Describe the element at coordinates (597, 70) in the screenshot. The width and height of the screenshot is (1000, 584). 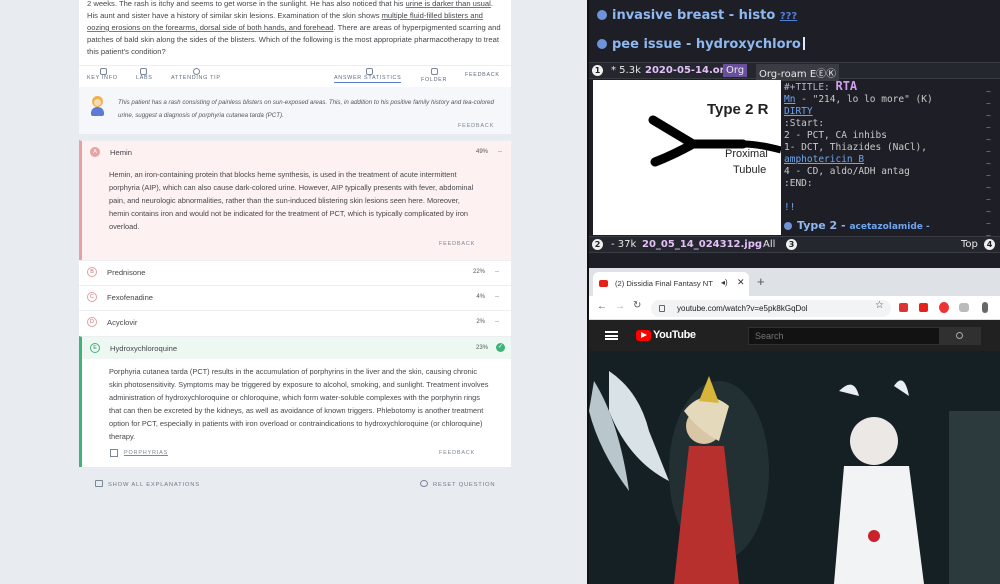
I see `window-number: 1` at that location.